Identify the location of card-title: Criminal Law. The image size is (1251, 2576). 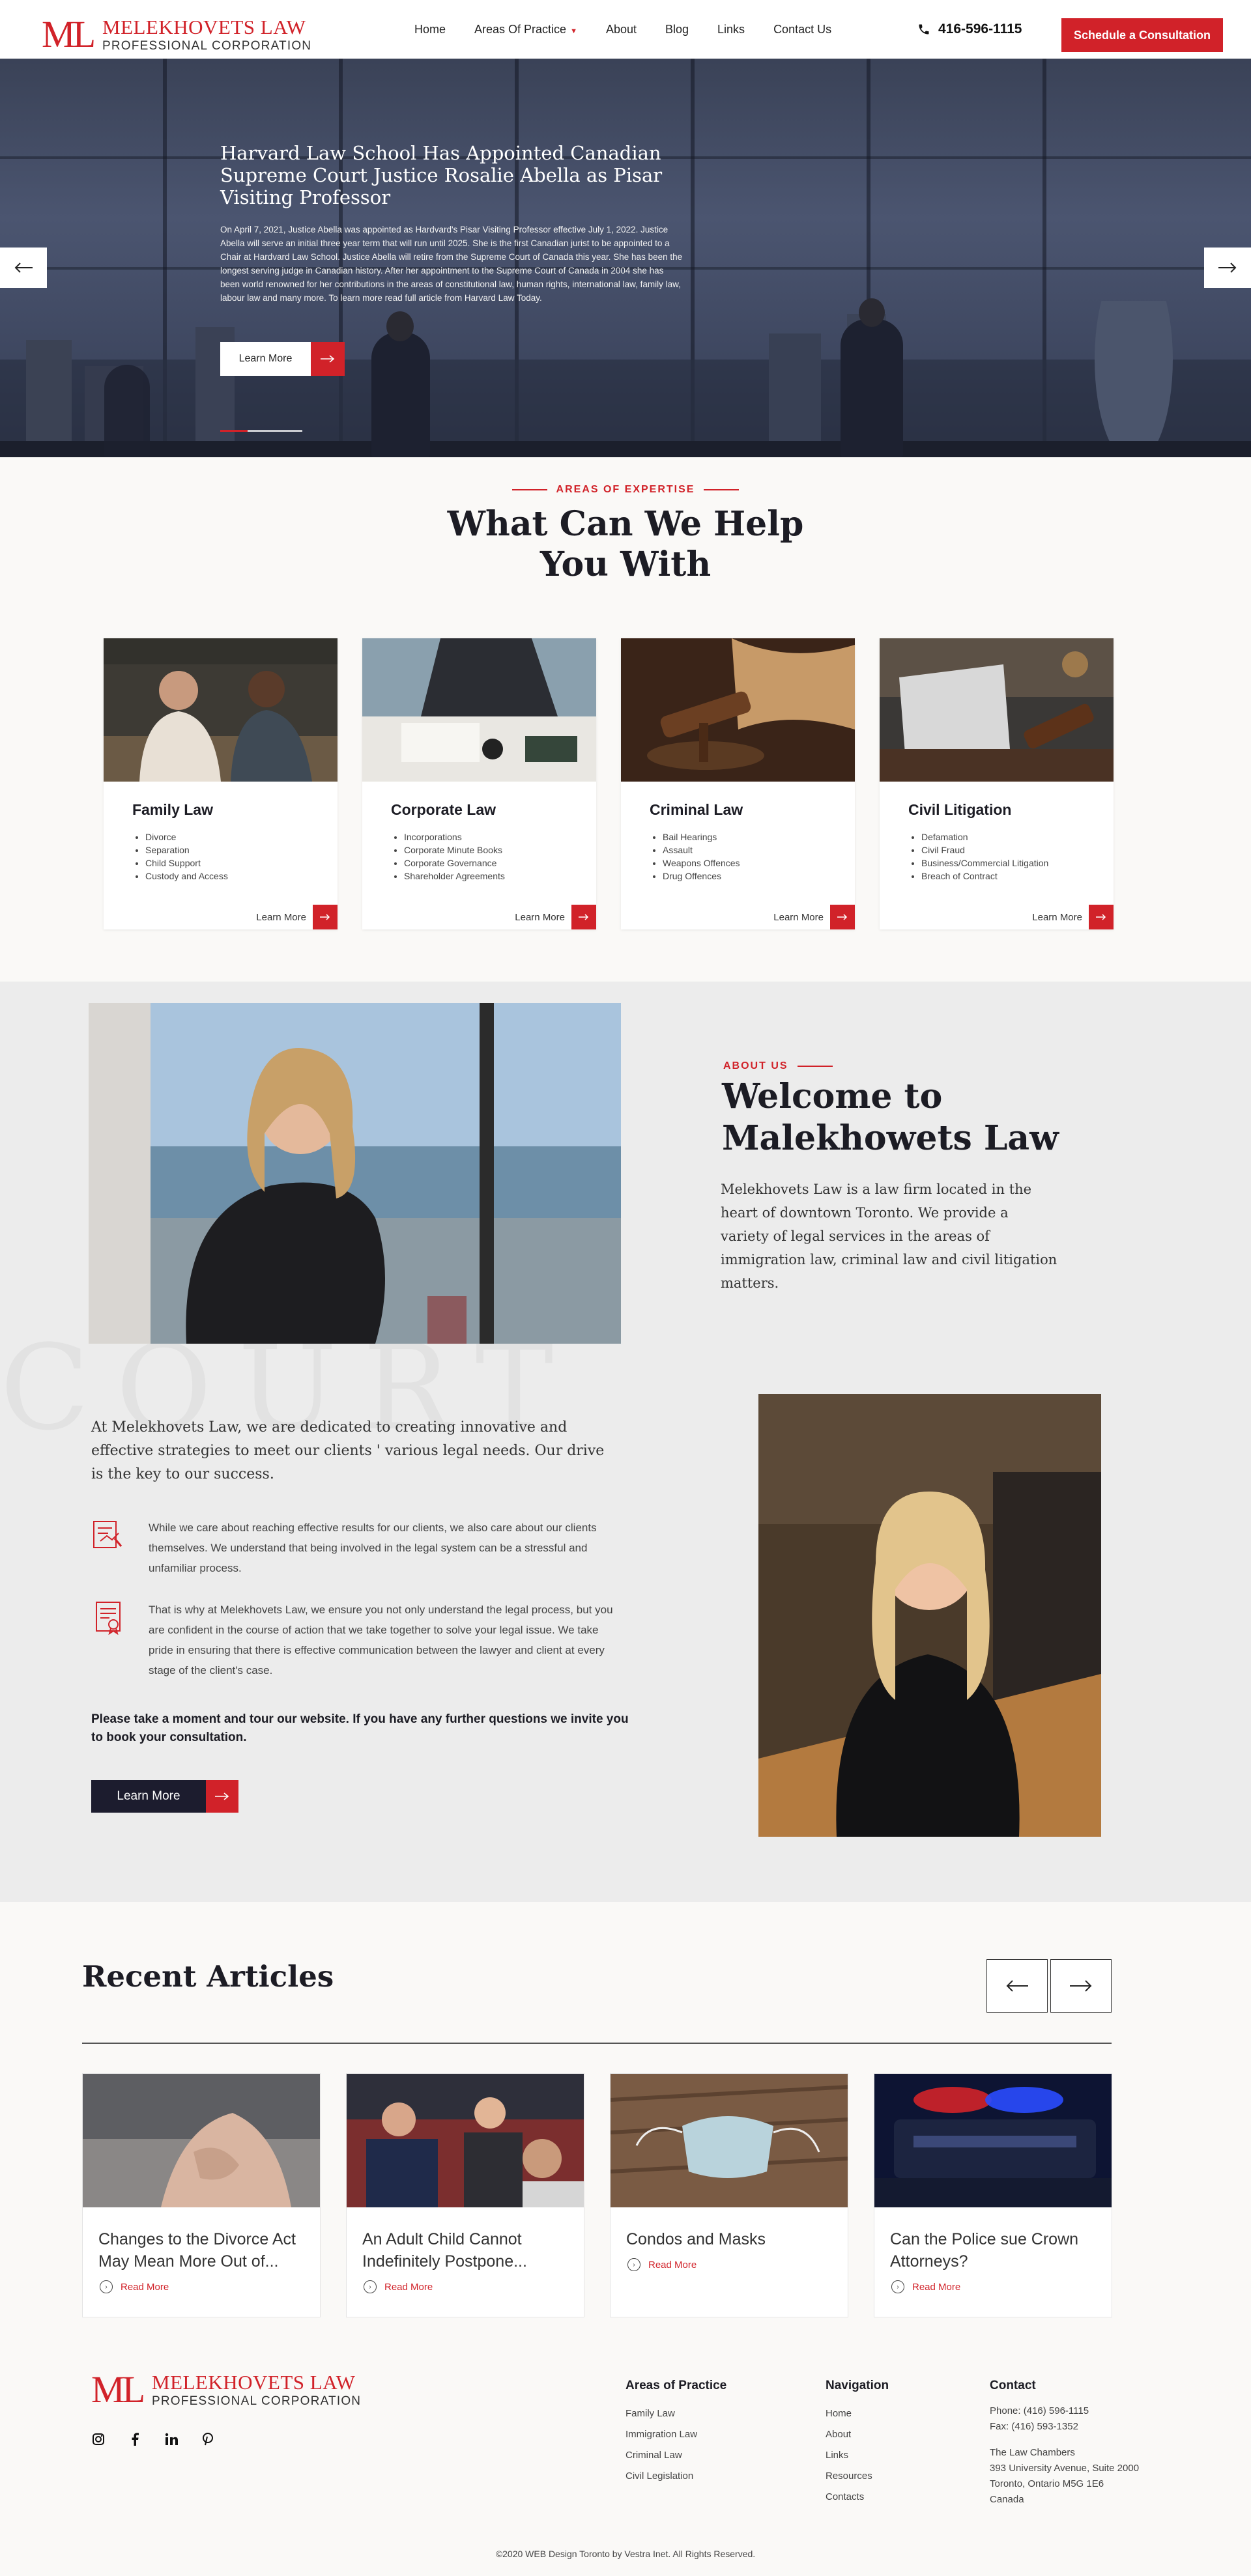
(696, 809).